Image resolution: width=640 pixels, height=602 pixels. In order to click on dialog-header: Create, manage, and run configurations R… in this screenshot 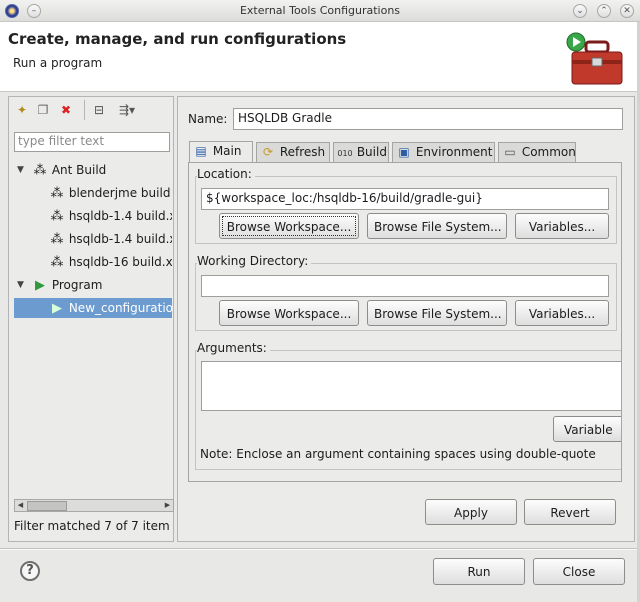, I will do `click(320, 57)`.